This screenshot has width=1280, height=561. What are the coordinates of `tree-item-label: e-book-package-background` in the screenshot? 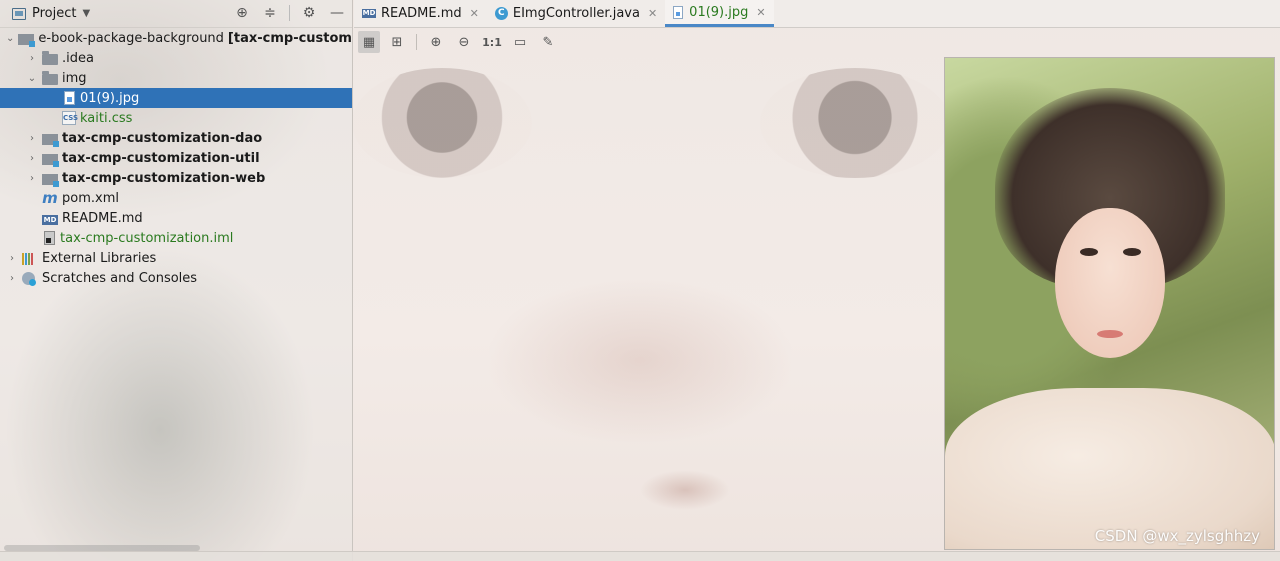 It's located at (131, 38).